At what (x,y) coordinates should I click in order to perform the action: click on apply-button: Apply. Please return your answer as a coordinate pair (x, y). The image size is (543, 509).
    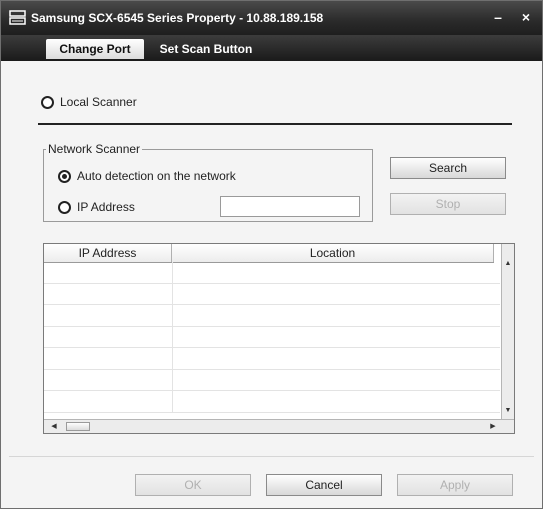
    Looking at the image, I should click on (455, 485).